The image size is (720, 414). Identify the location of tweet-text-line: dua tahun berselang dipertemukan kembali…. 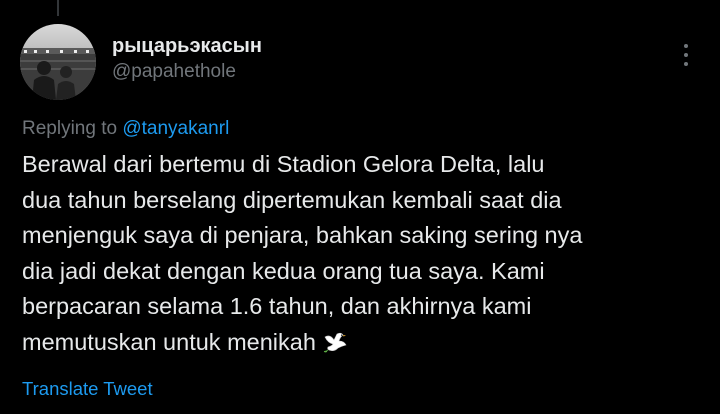
(292, 199).